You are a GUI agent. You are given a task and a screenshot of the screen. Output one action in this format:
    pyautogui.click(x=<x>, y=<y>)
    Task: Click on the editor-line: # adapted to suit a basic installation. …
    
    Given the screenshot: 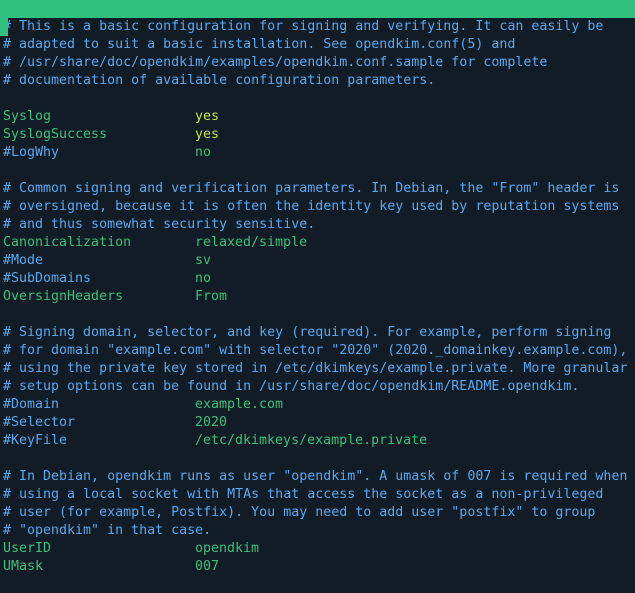 What is the action you would take?
    pyautogui.click(x=317, y=45)
    